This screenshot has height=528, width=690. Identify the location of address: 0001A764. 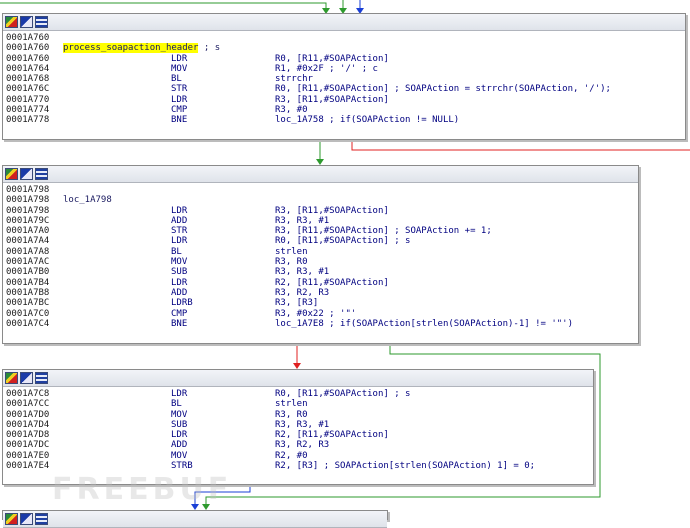
(28, 68).